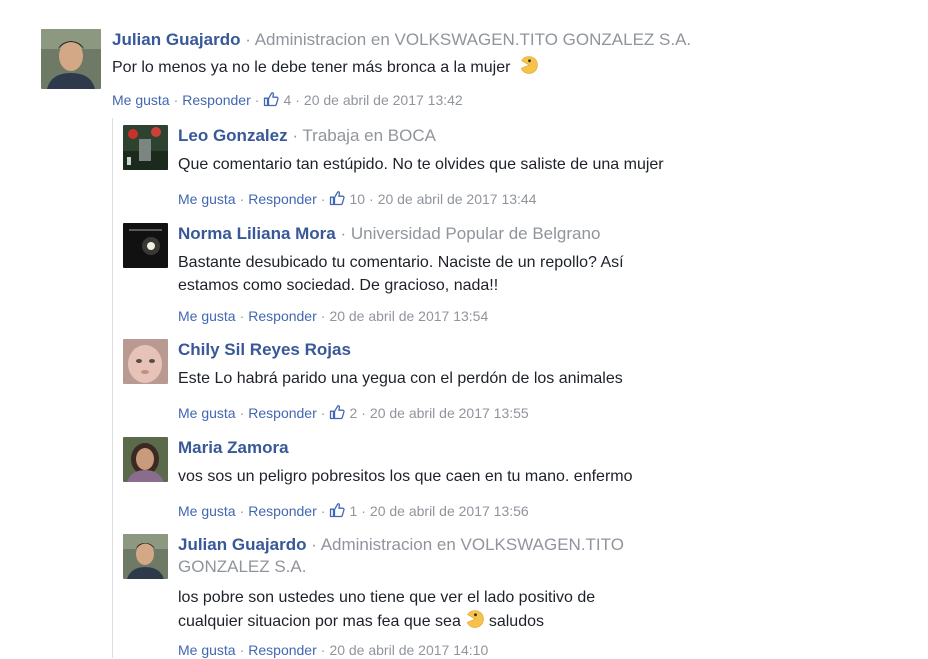 The height and width of the screenshot is (659, 928). Describe the element at coordinates (357, 199) in the screenshot. I see `like-count: 10` at that location.